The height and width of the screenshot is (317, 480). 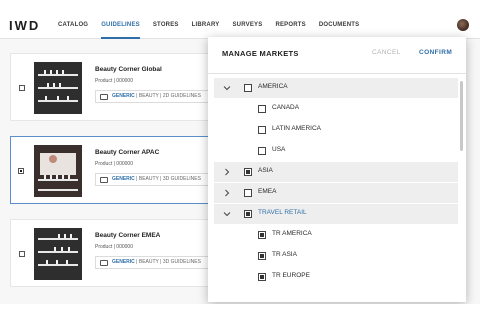 I want to click on market-row-latin-america: LATIN AMERICA, so click(x=336, y=130).